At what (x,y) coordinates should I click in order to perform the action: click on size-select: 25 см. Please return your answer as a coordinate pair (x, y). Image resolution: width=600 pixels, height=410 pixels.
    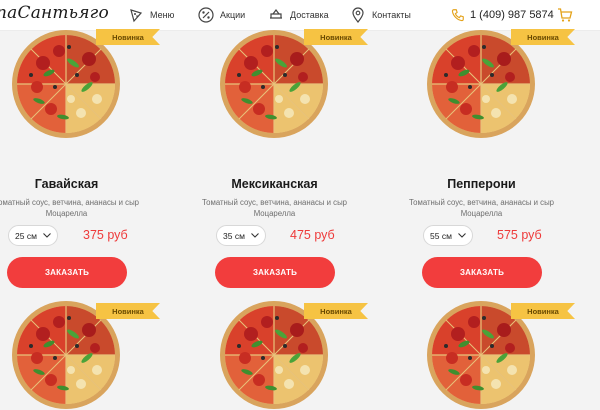
    Looking at the image, I should click on (33, 235).